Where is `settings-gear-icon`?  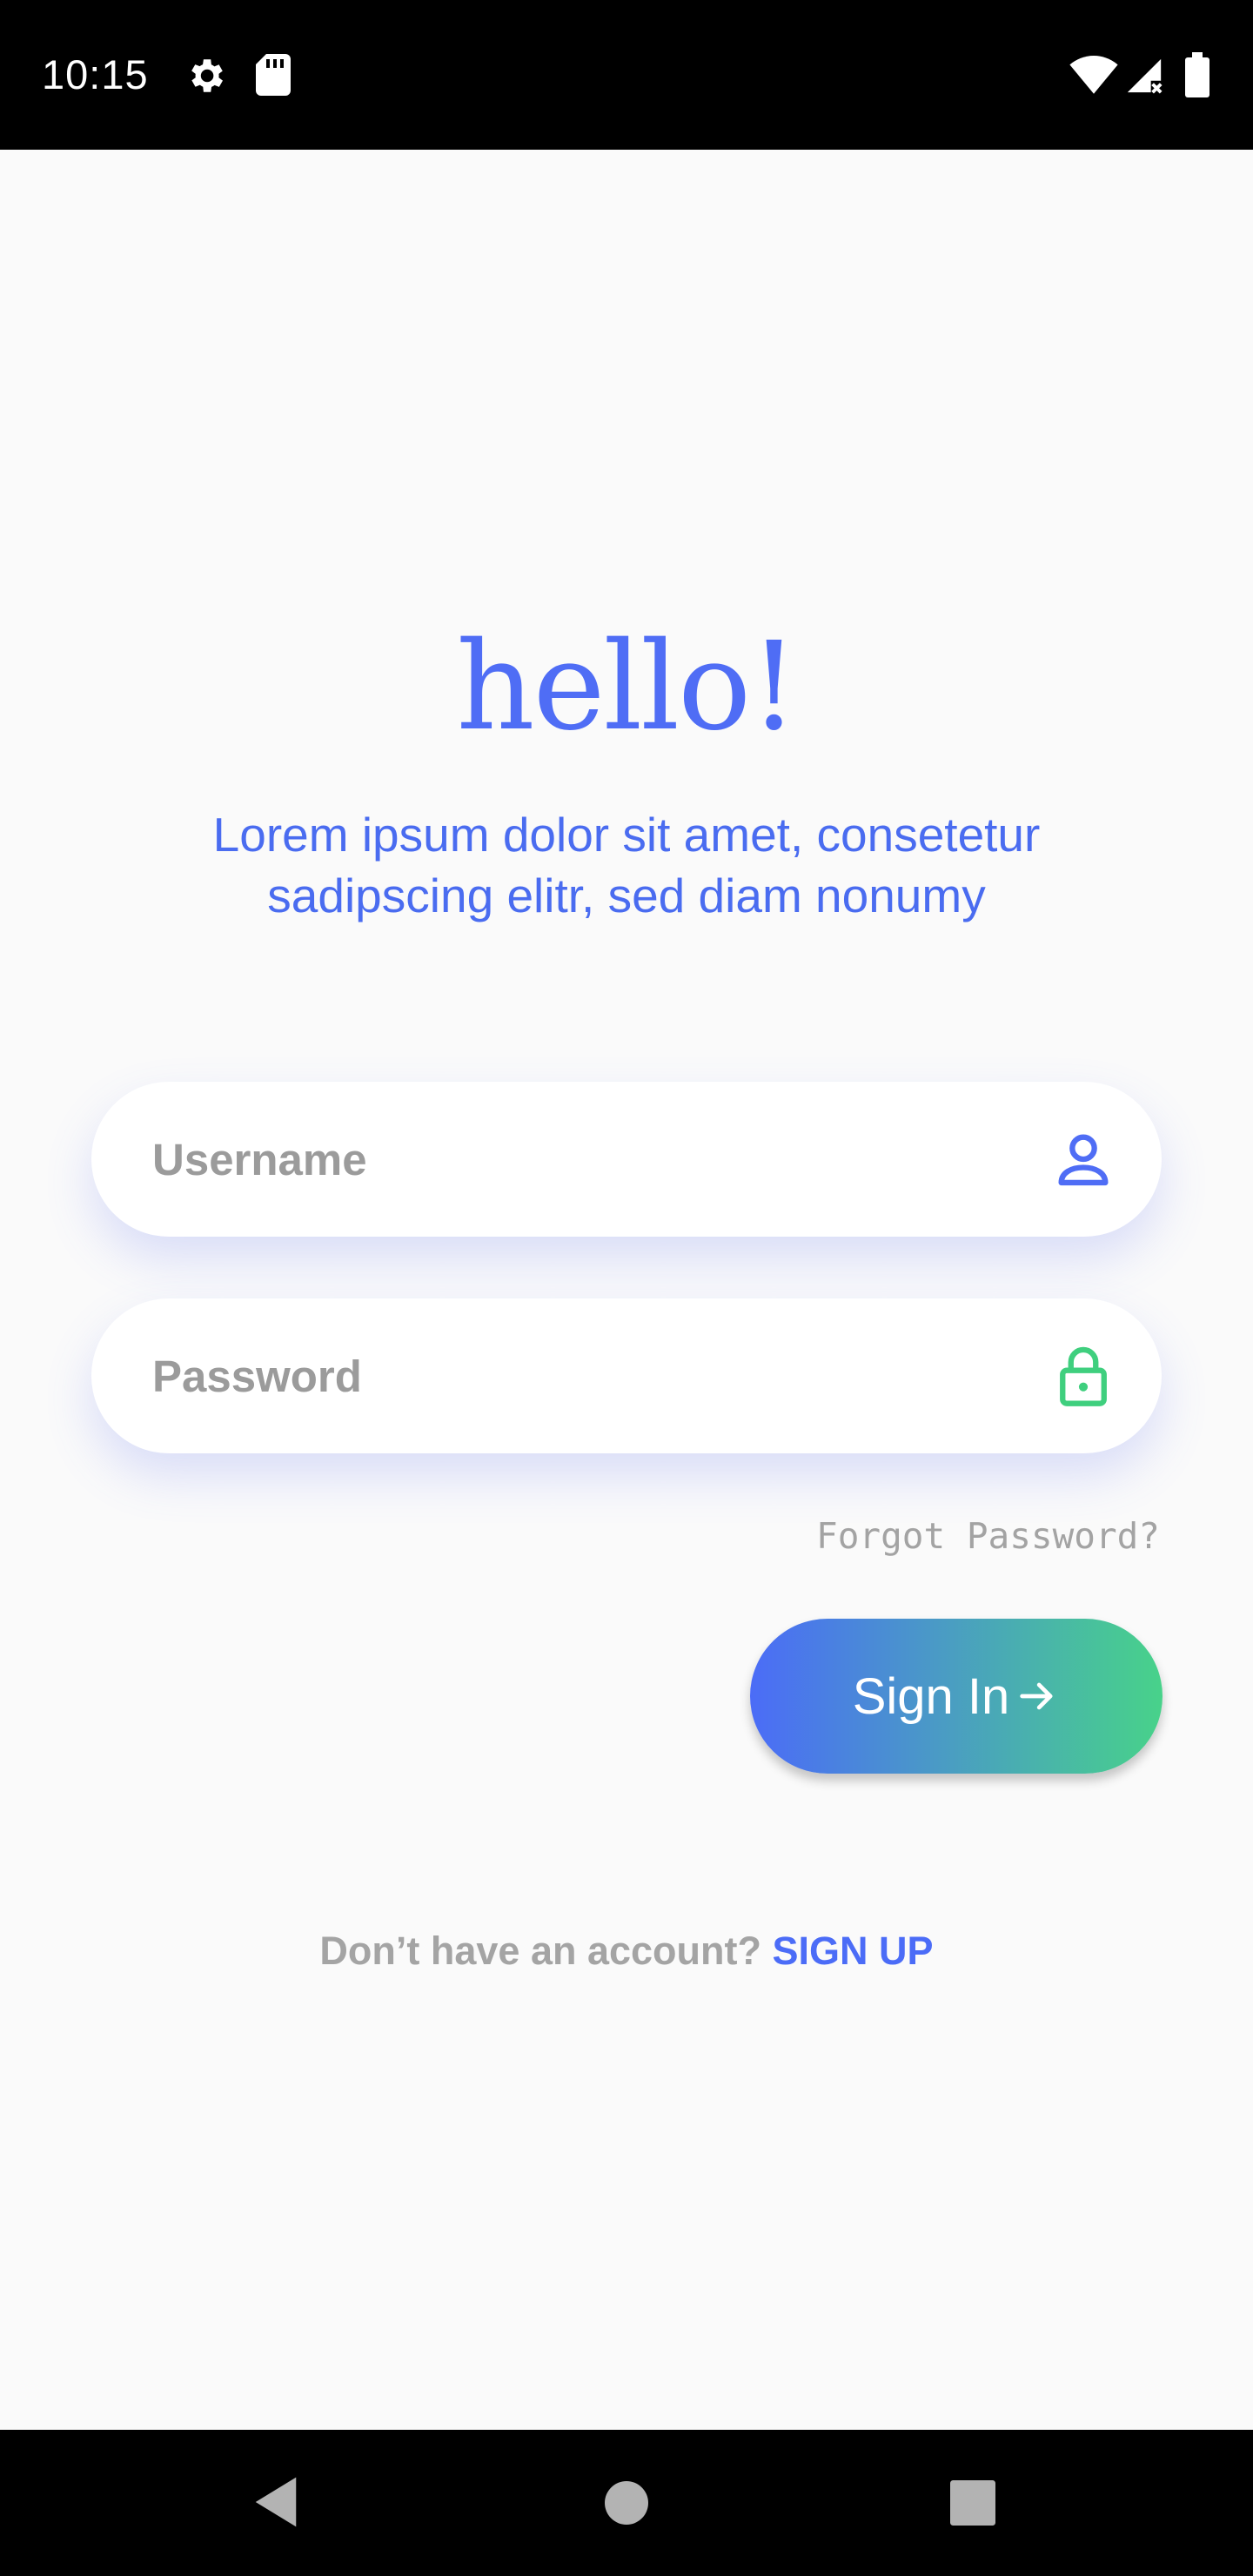
settings-gear-icon is located at coordinates (207, 75).